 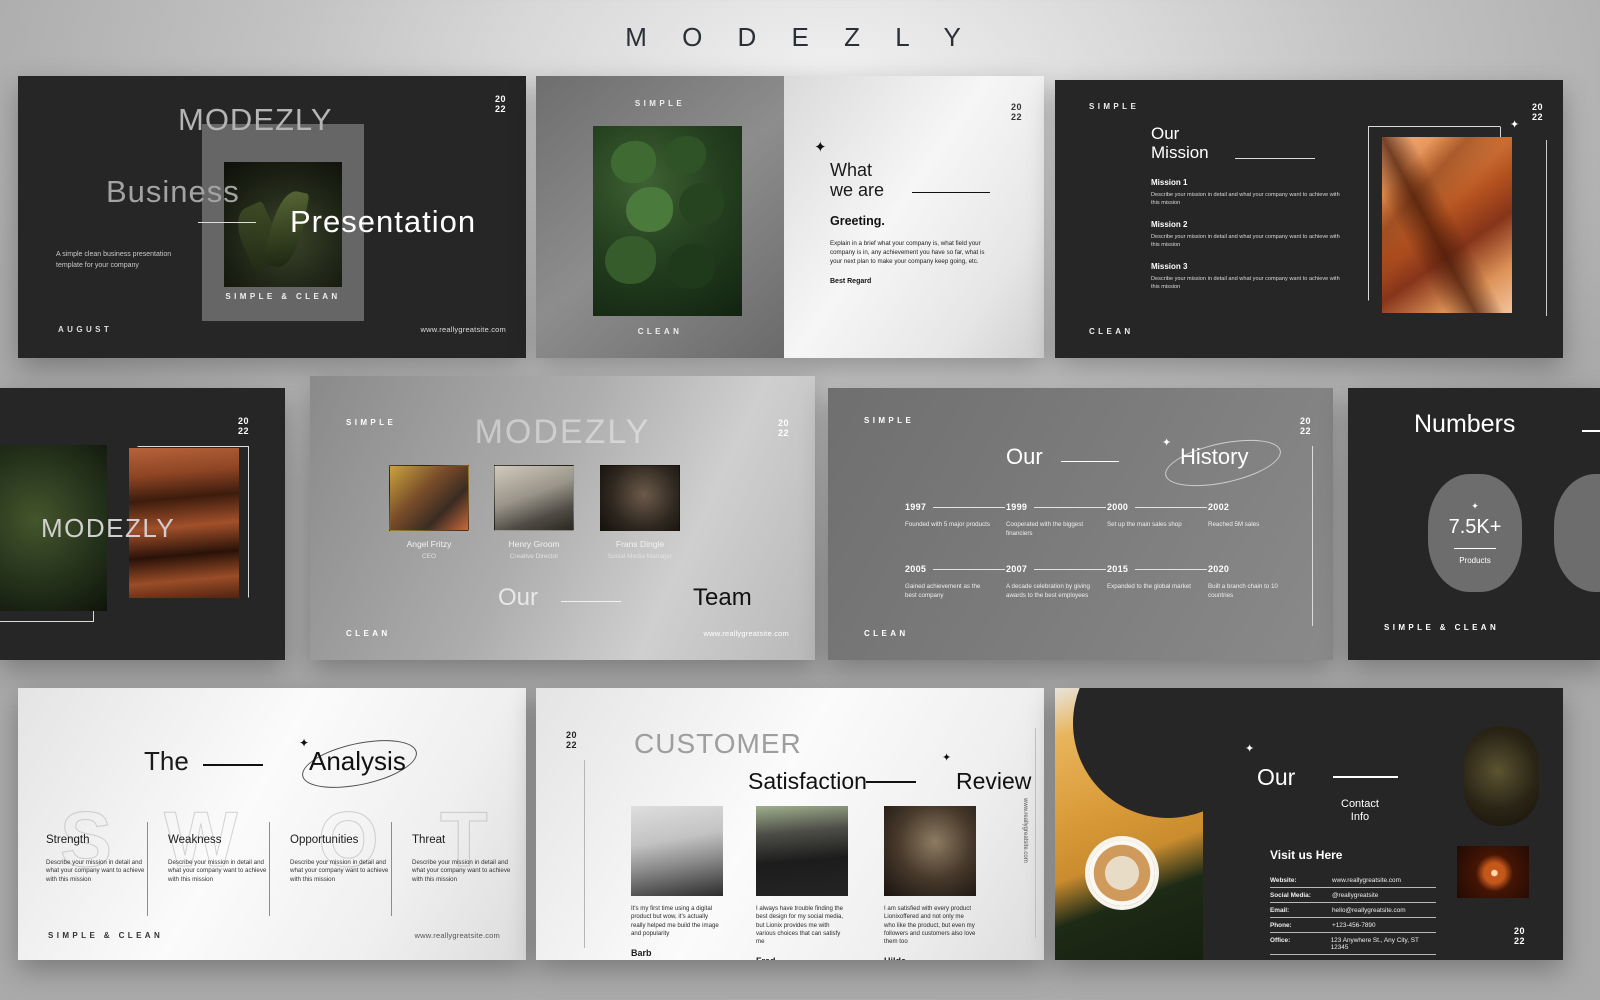 I want to click on column-title: Weakness, so click(x=195, y=840).